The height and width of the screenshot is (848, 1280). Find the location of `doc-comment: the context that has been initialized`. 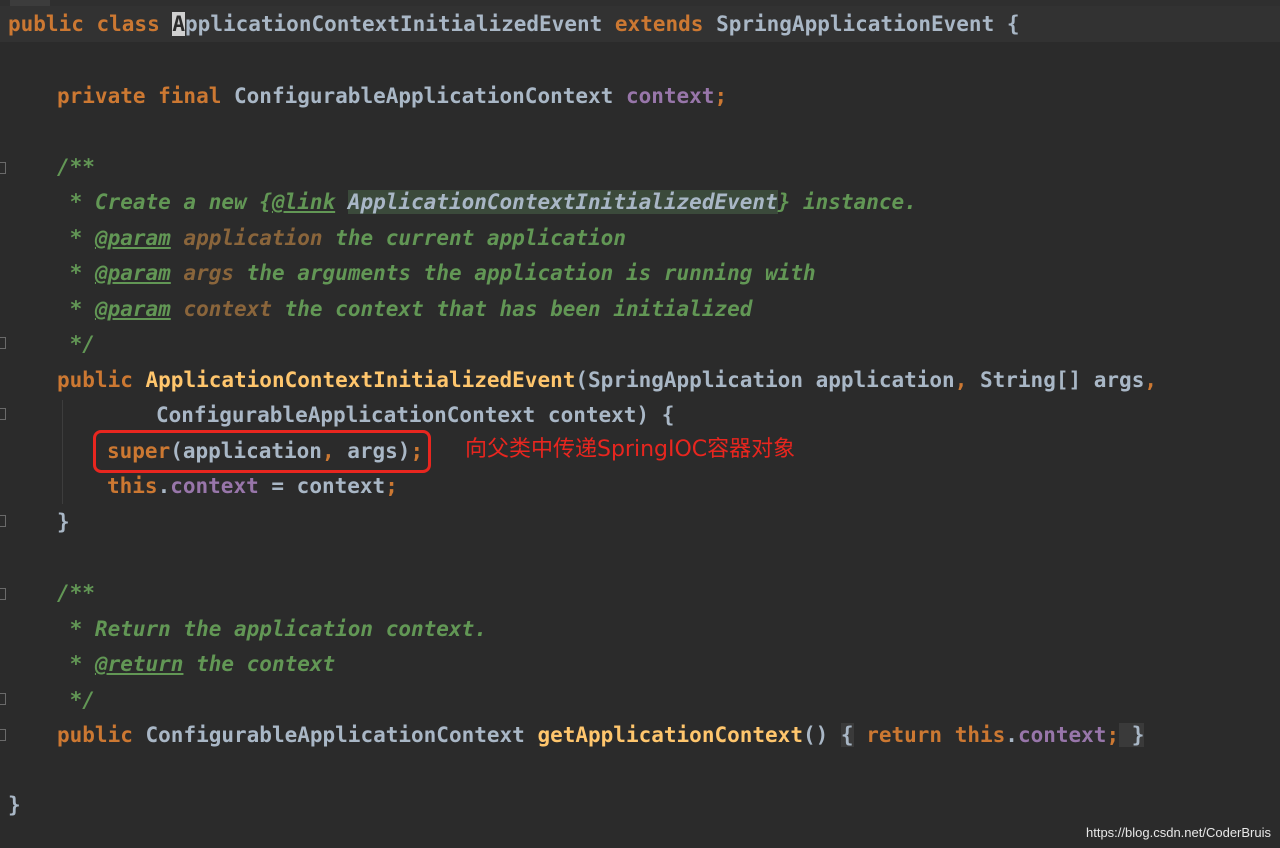

doc-comment: the context that has been initialized is located at coordinates (512, 309).